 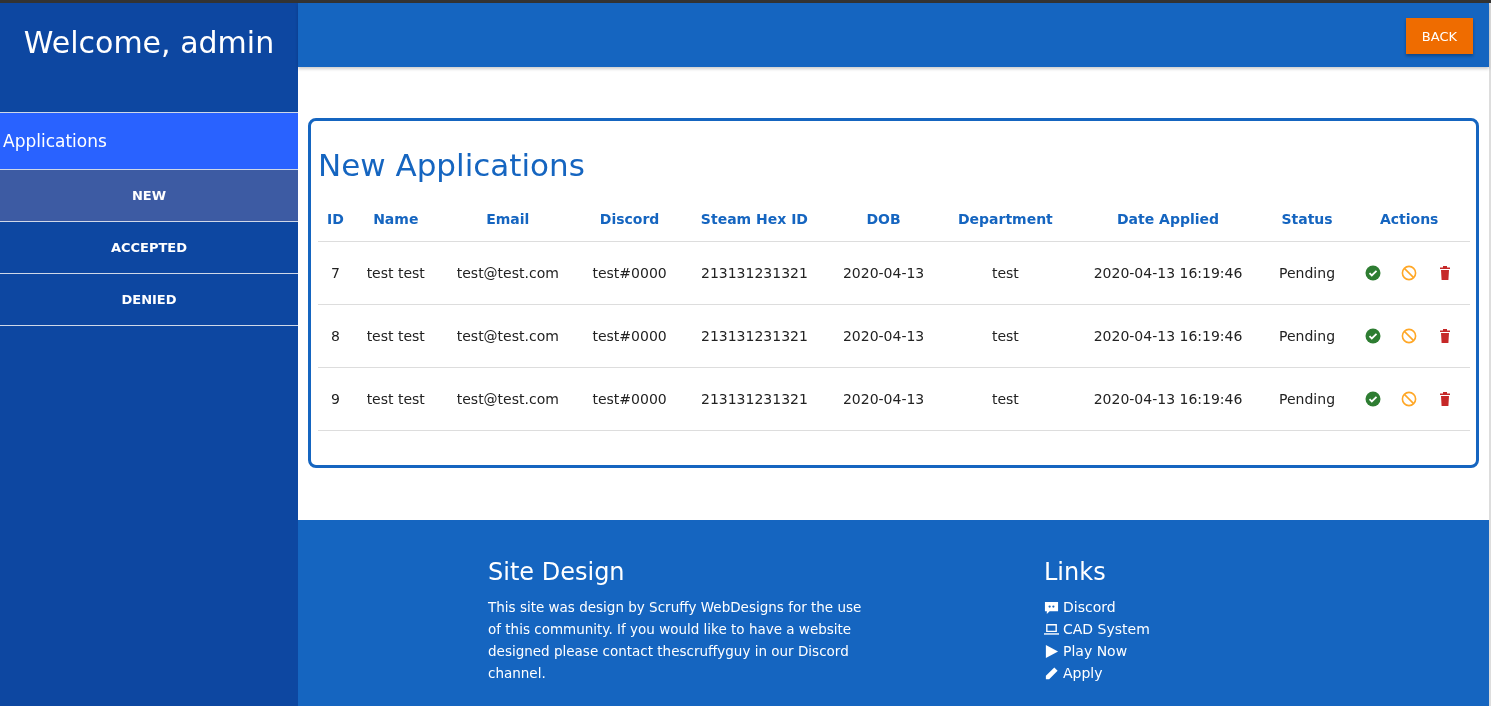 I want to click on table-cell: 7, so click(x=336, y=273).